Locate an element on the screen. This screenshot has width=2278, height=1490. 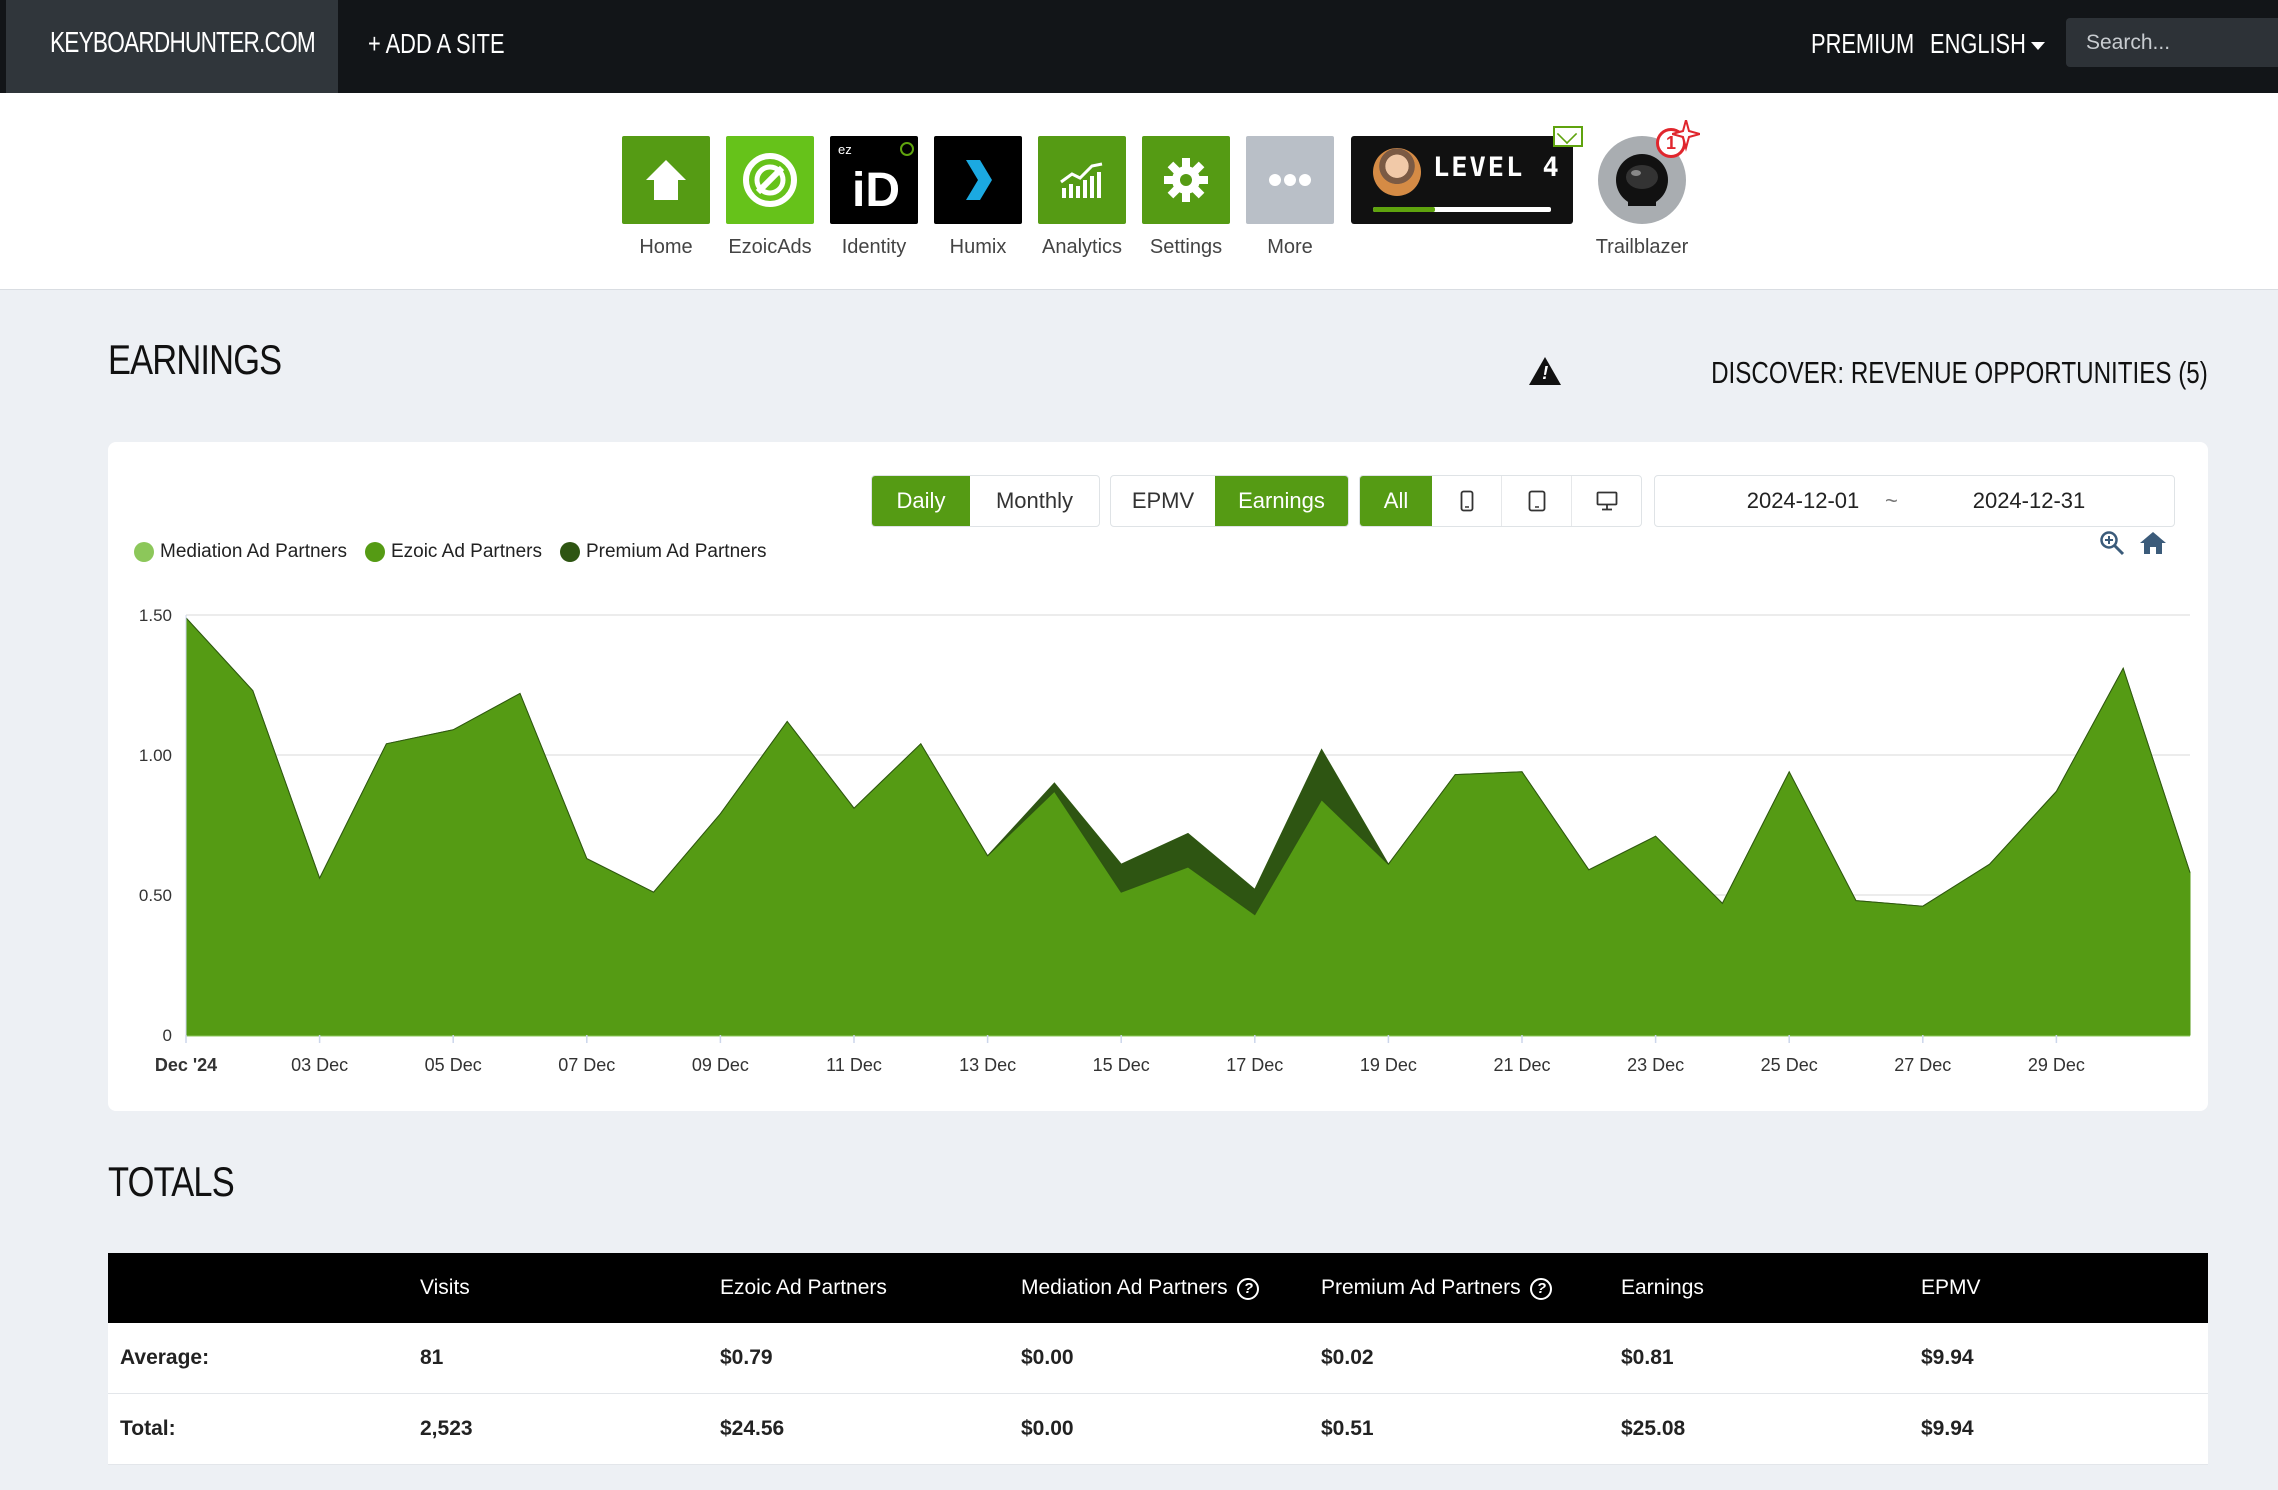
reset-zoom-home-icon is located at coordinates (2153, 543).